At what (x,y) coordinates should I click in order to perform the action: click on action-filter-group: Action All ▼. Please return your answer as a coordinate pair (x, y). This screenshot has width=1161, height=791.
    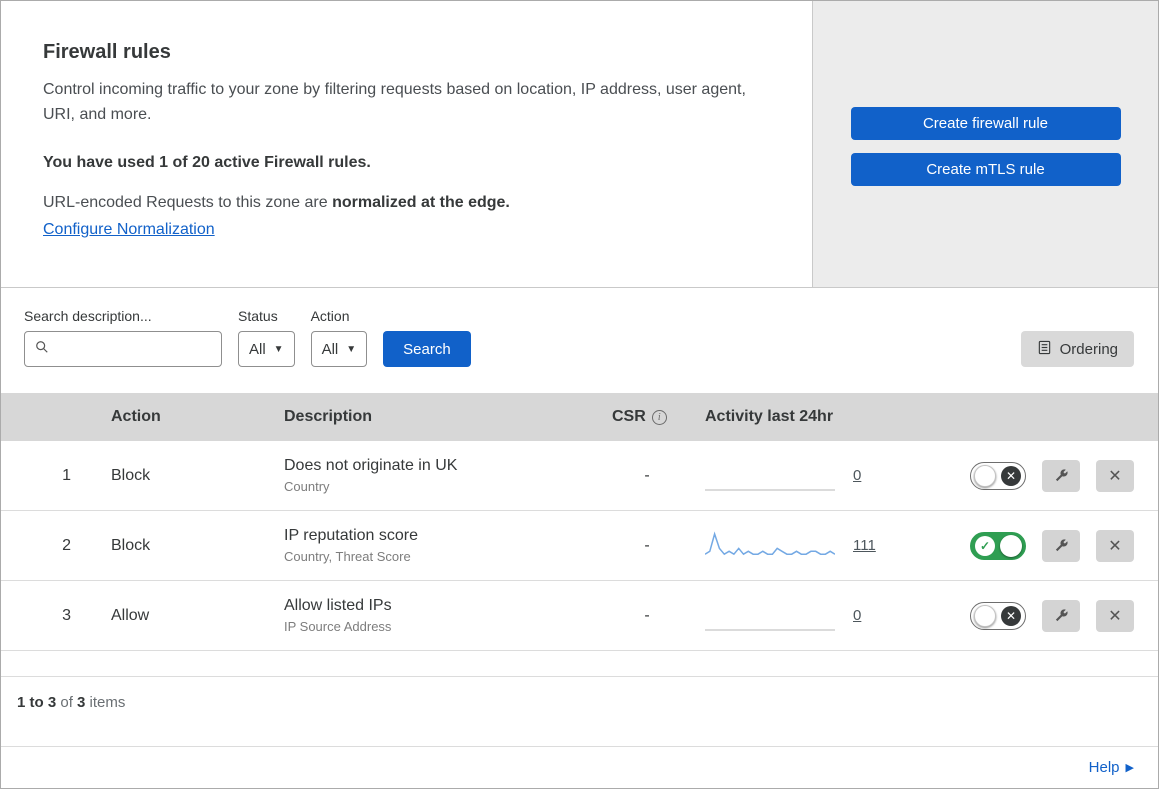
    Looking at the image, I should click on (339, 337).